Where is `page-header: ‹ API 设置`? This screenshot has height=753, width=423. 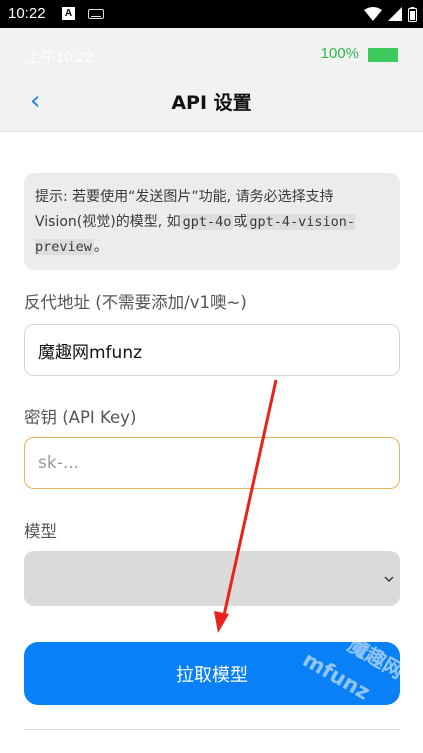
page-header: ‹ API 设置 is located at coordinates (211, 106).